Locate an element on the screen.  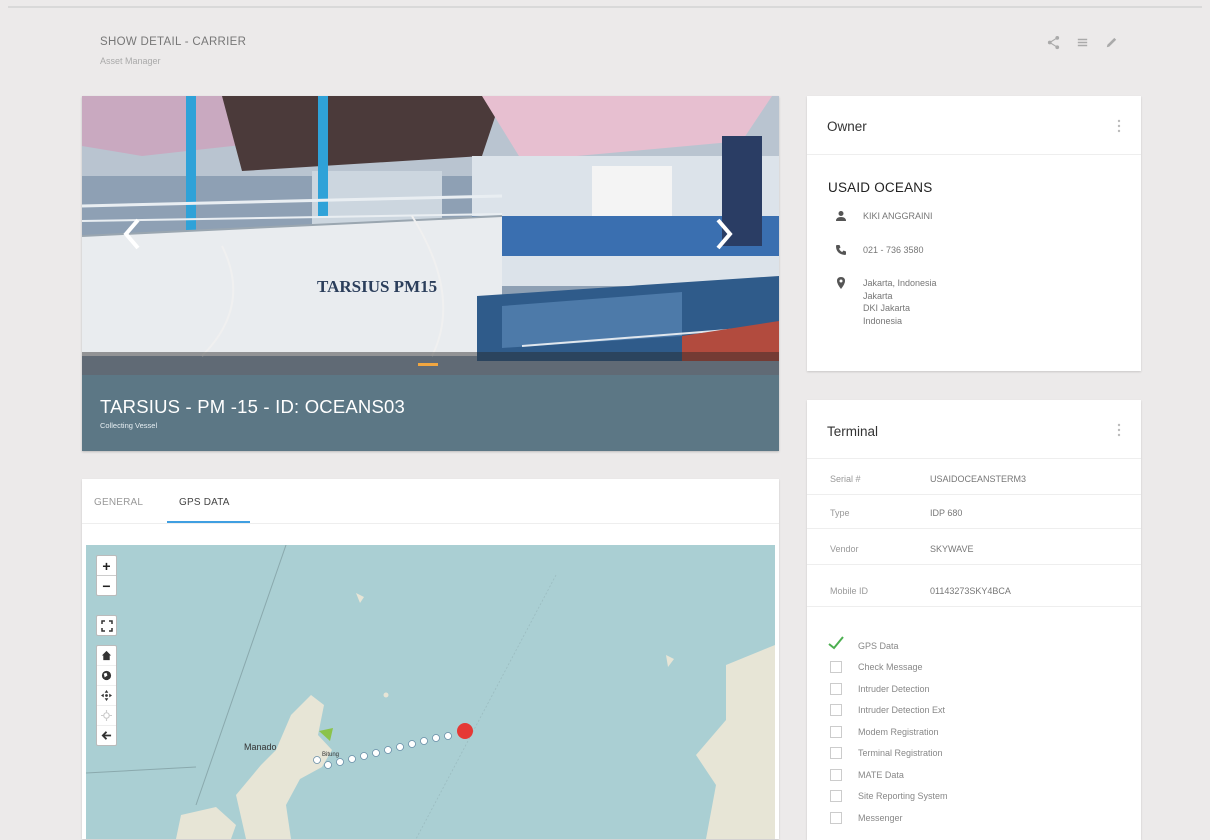
list-icon is located at coordinates (1082, 42).